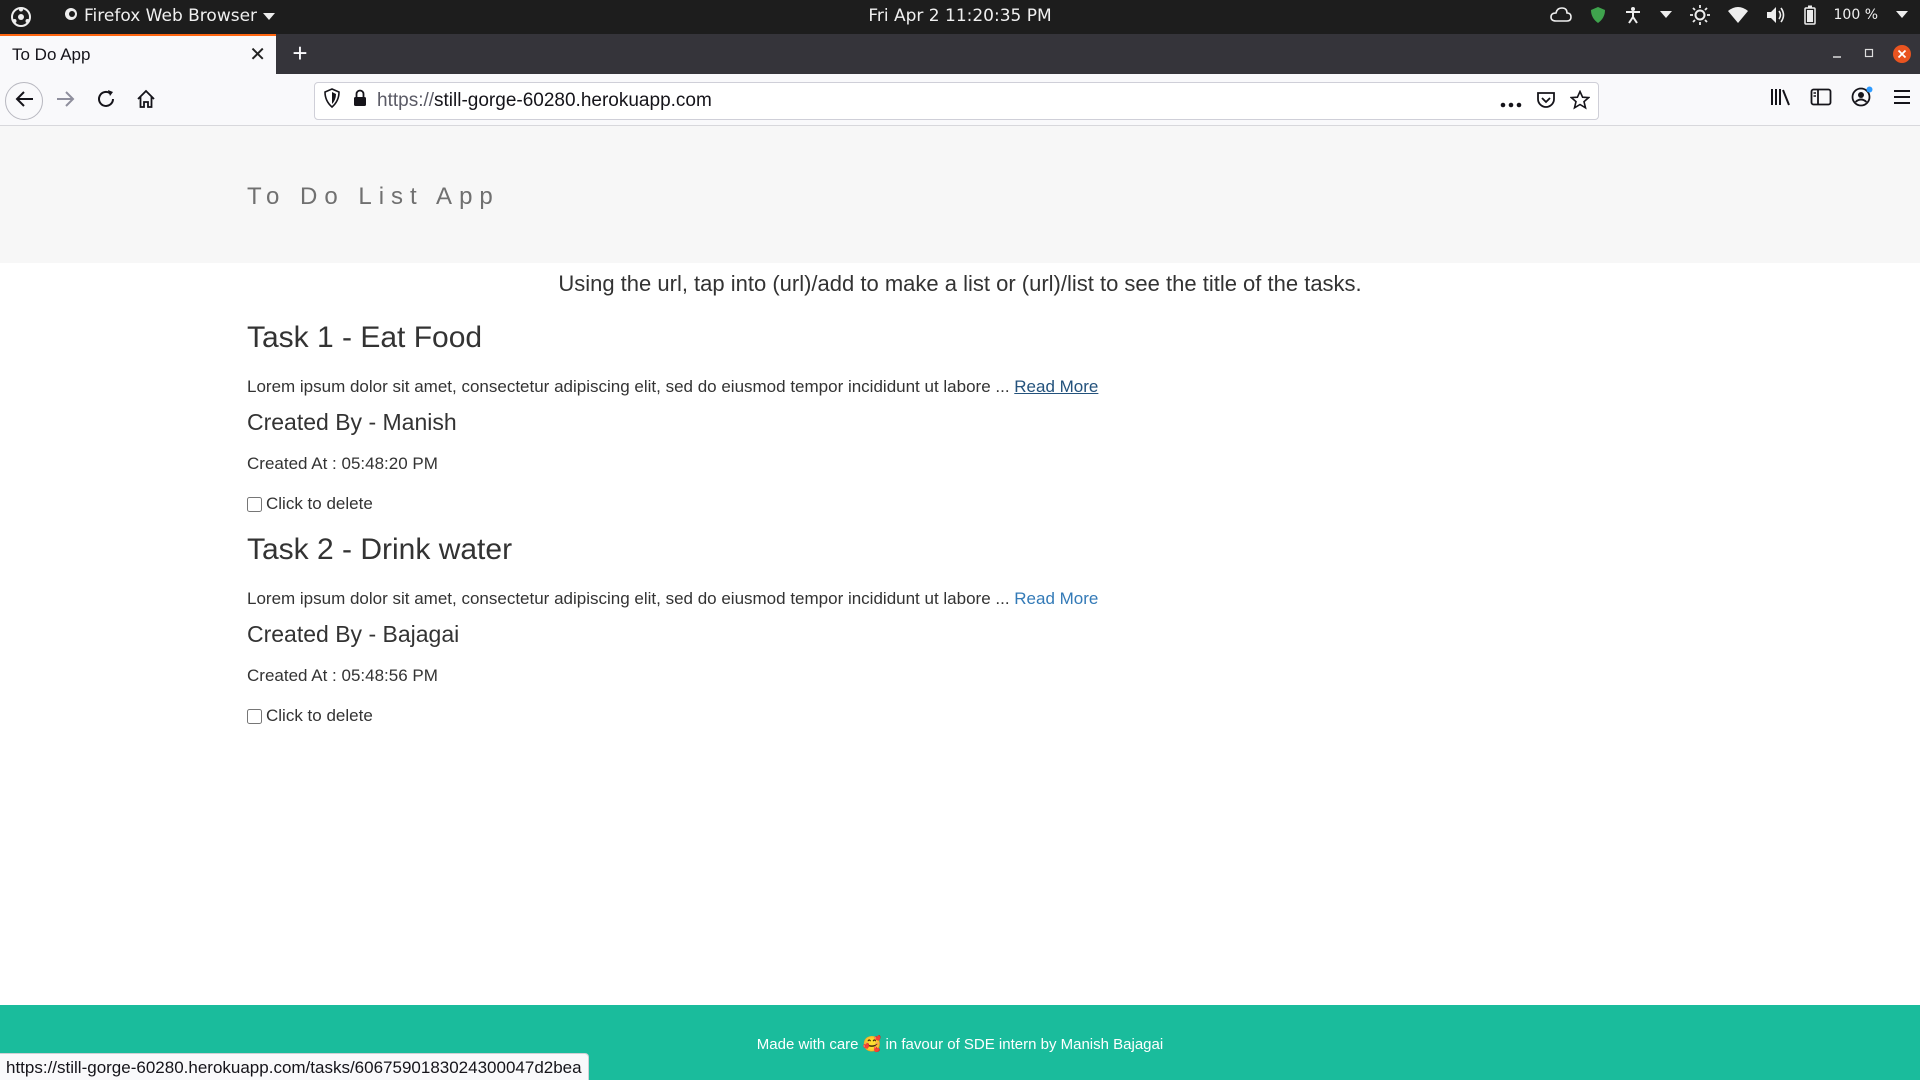  I want to click on hamburger-menu-icon, so click(1902, 99).